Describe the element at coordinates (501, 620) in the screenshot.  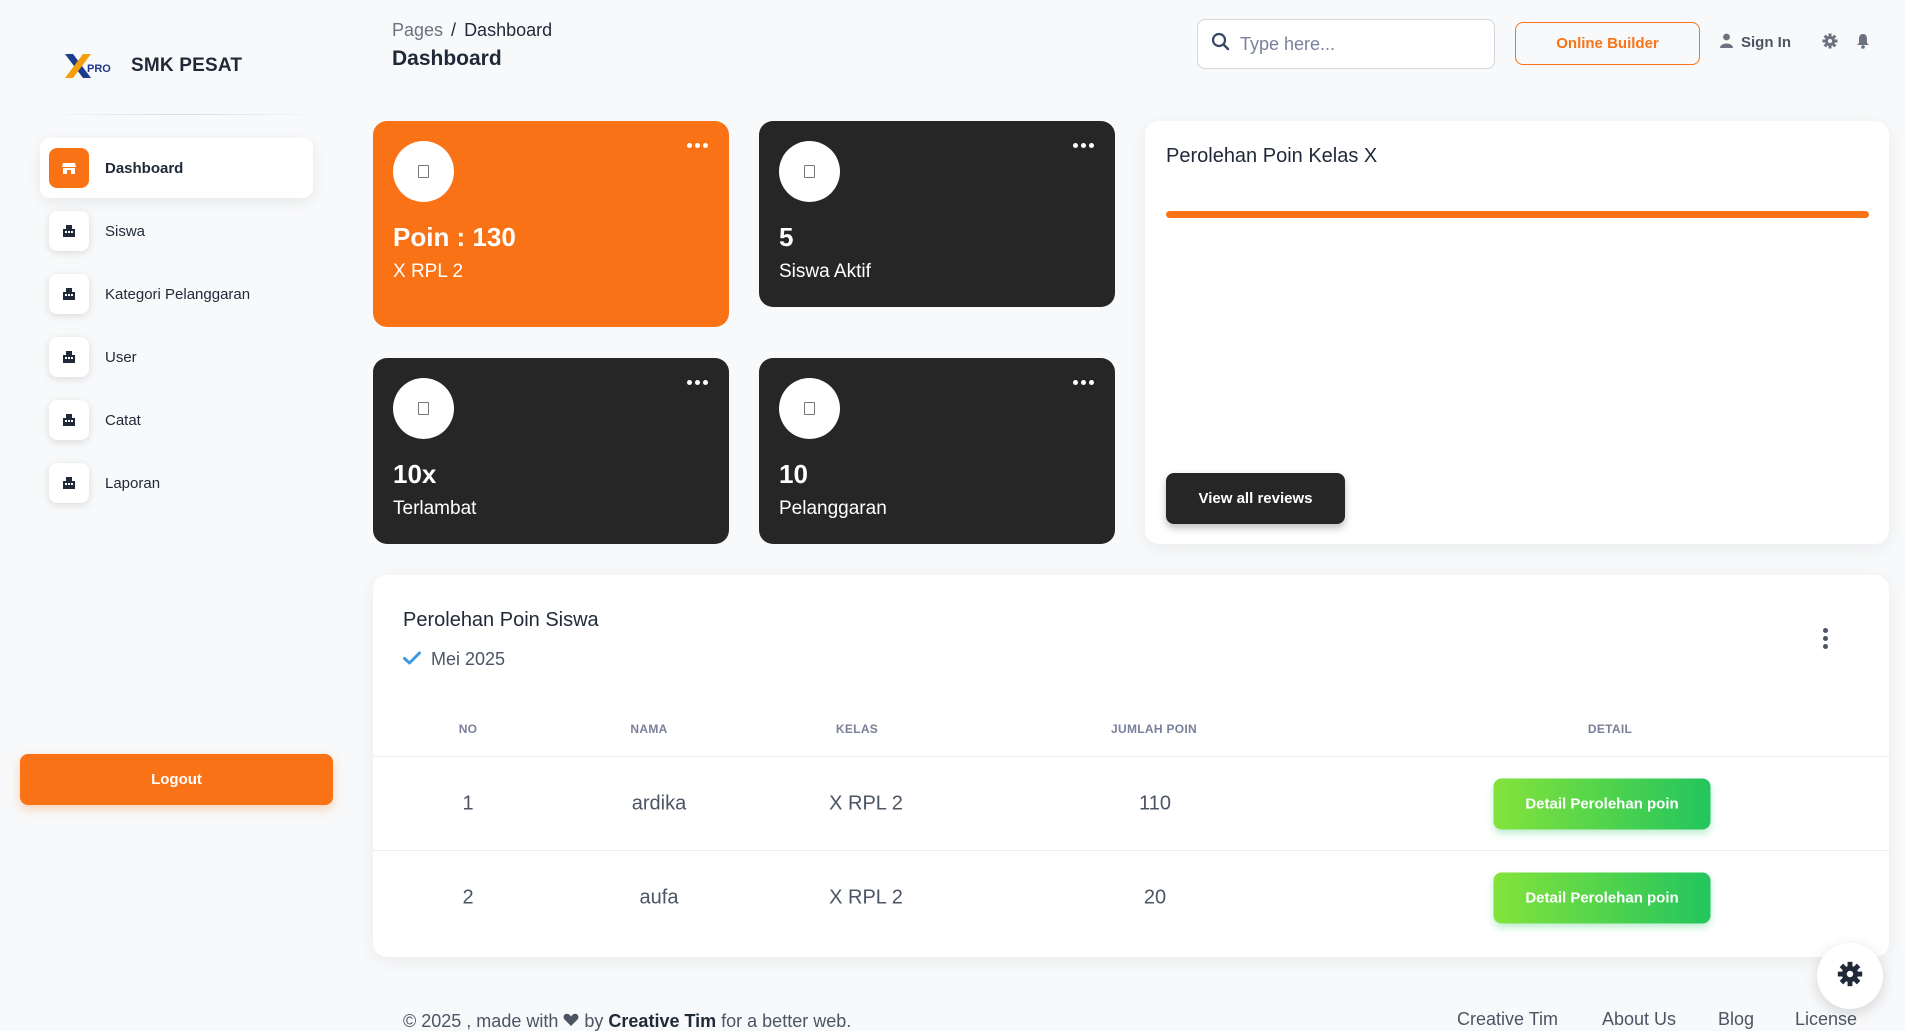
I see `table-title: Perolehan Poin Siswa` at that location.